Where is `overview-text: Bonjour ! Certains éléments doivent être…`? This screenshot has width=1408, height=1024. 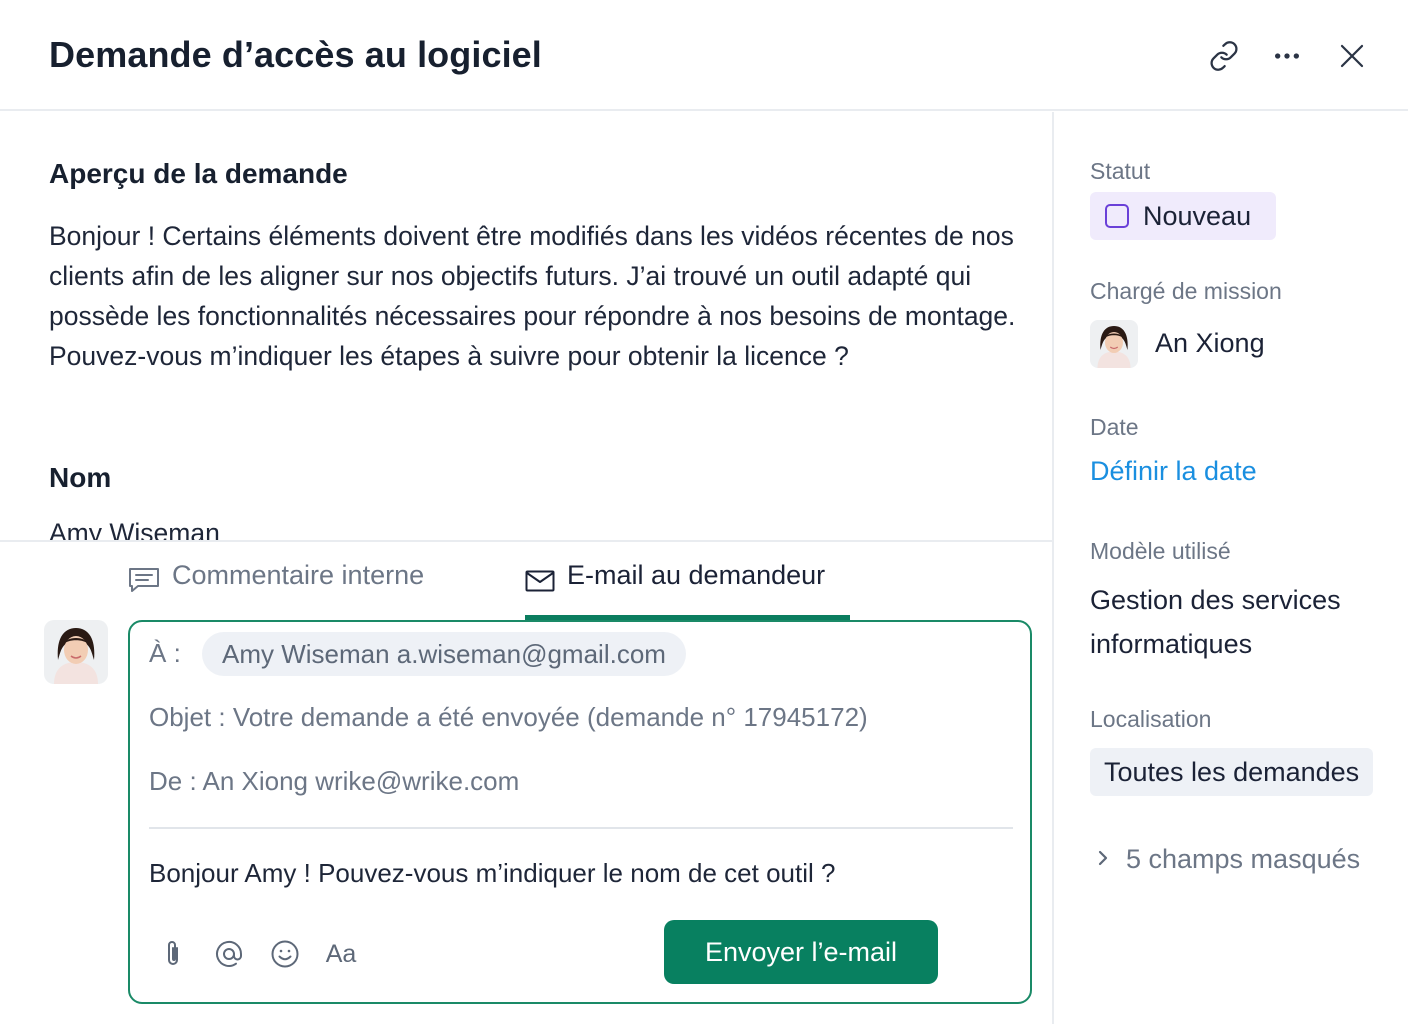 overview-text: Bonjour ! Certains éléments doivent être… is located at coordinates (532, 296).